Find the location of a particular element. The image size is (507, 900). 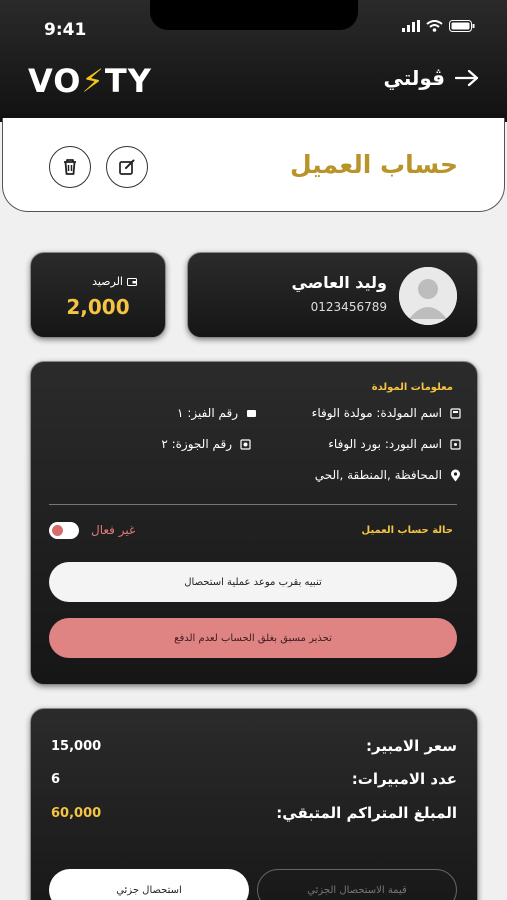

edit-icon is located at coordinates (127, 167).